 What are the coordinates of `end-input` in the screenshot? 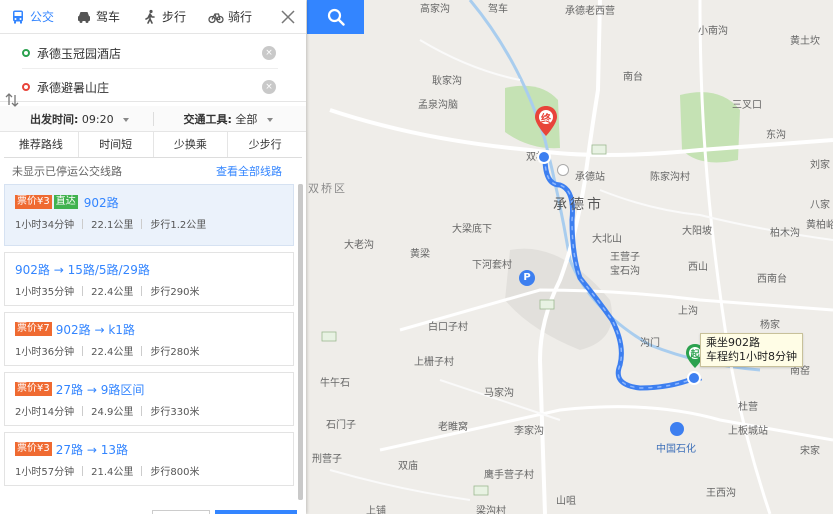 It's located at (142, 87).